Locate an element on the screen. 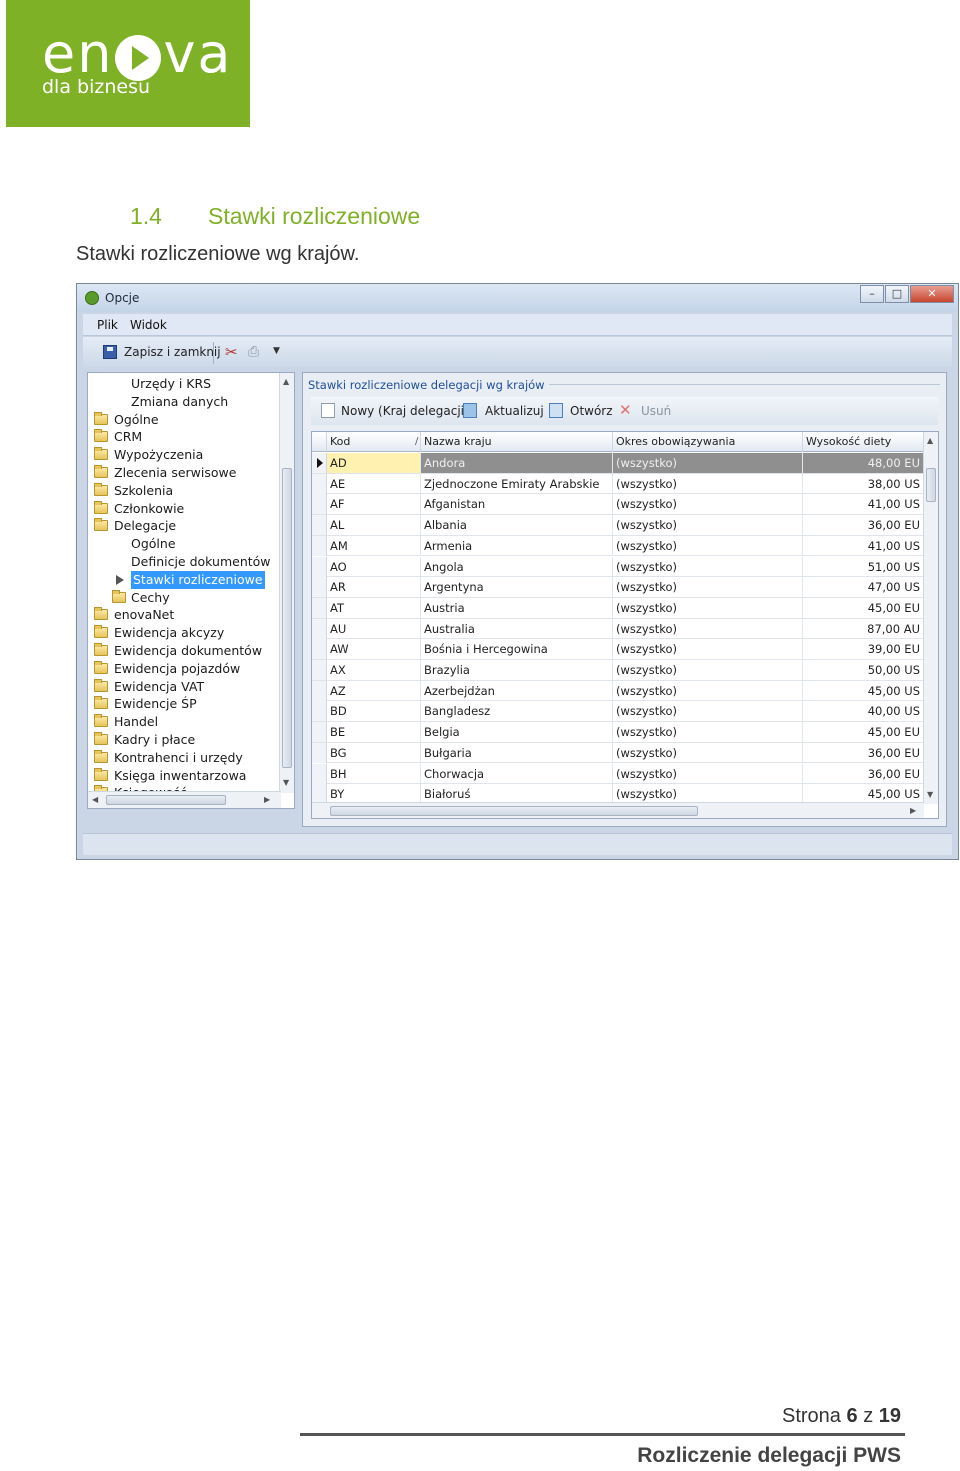  tree-item: Handel is located at coordinates (183, 722).